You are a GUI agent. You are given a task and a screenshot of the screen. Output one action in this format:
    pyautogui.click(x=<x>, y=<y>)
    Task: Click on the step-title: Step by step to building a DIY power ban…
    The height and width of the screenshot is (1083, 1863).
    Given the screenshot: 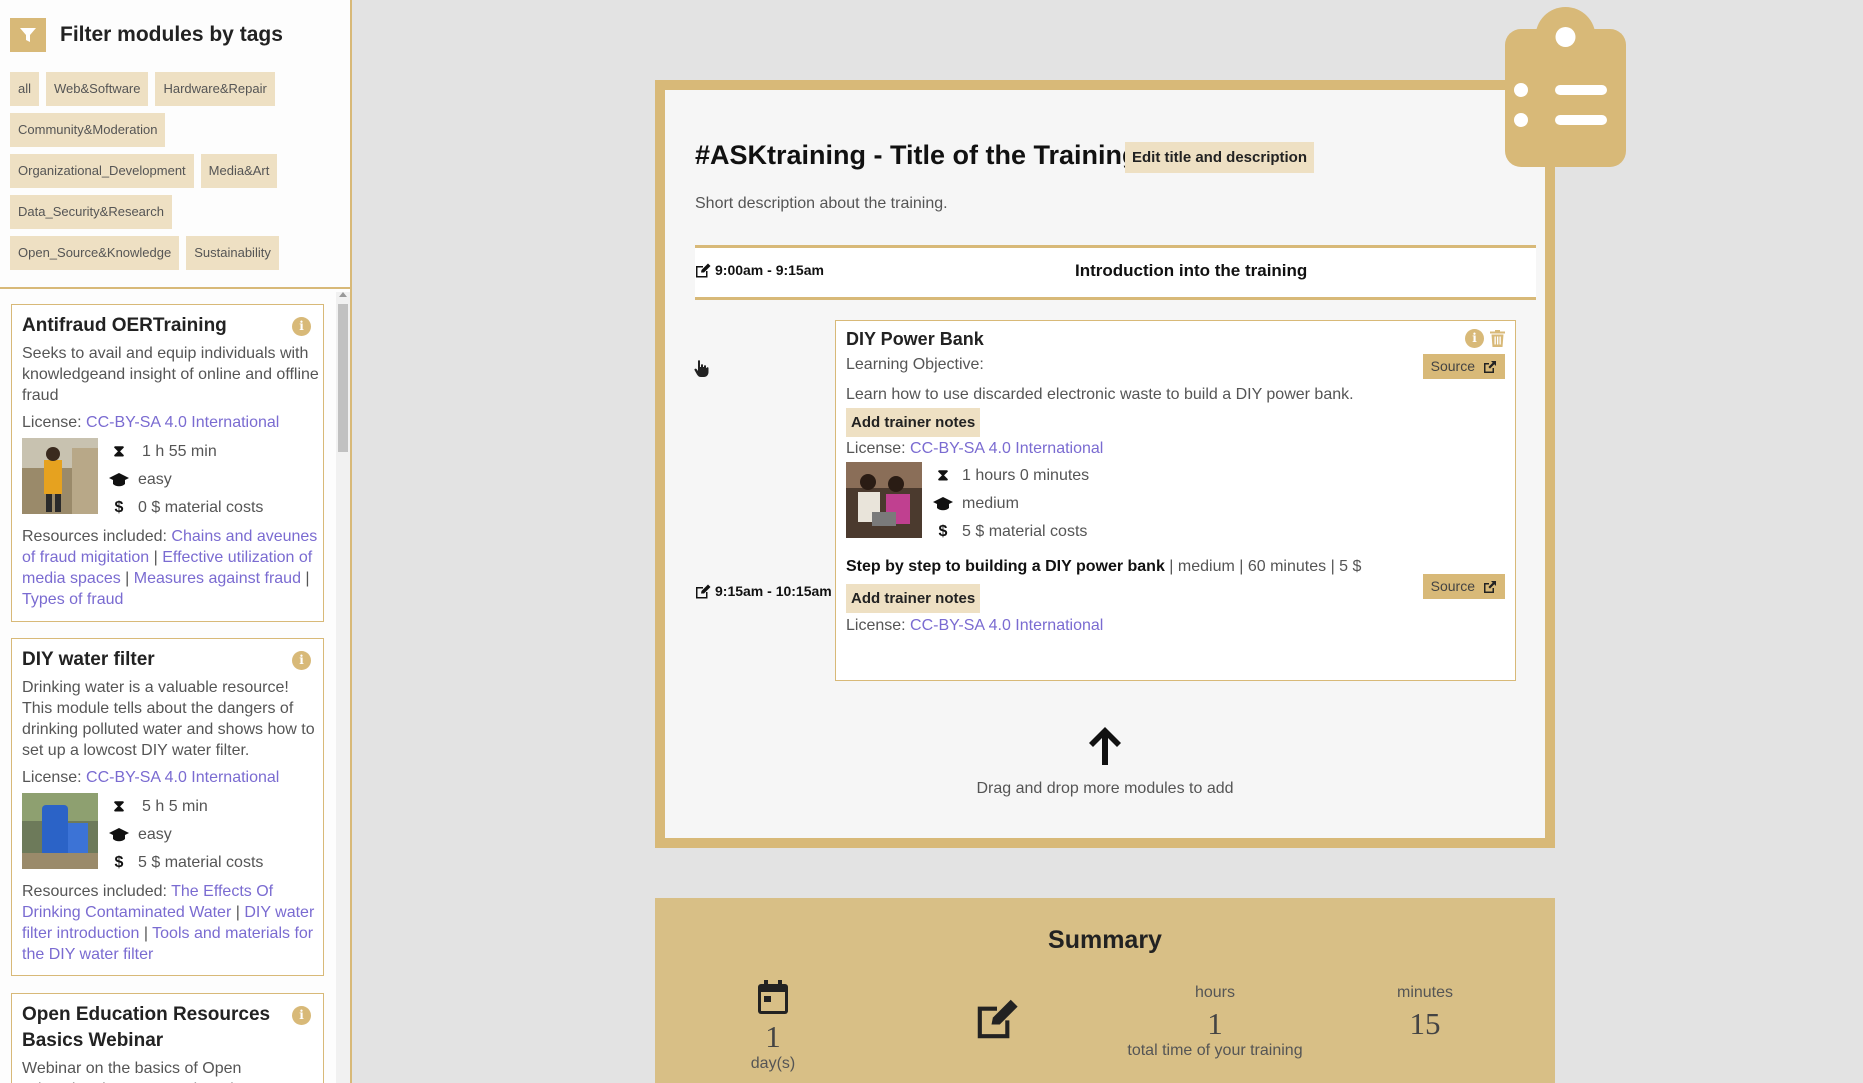 What is the action you would take?
    pyautogui.click(x=1005, y=566)
    